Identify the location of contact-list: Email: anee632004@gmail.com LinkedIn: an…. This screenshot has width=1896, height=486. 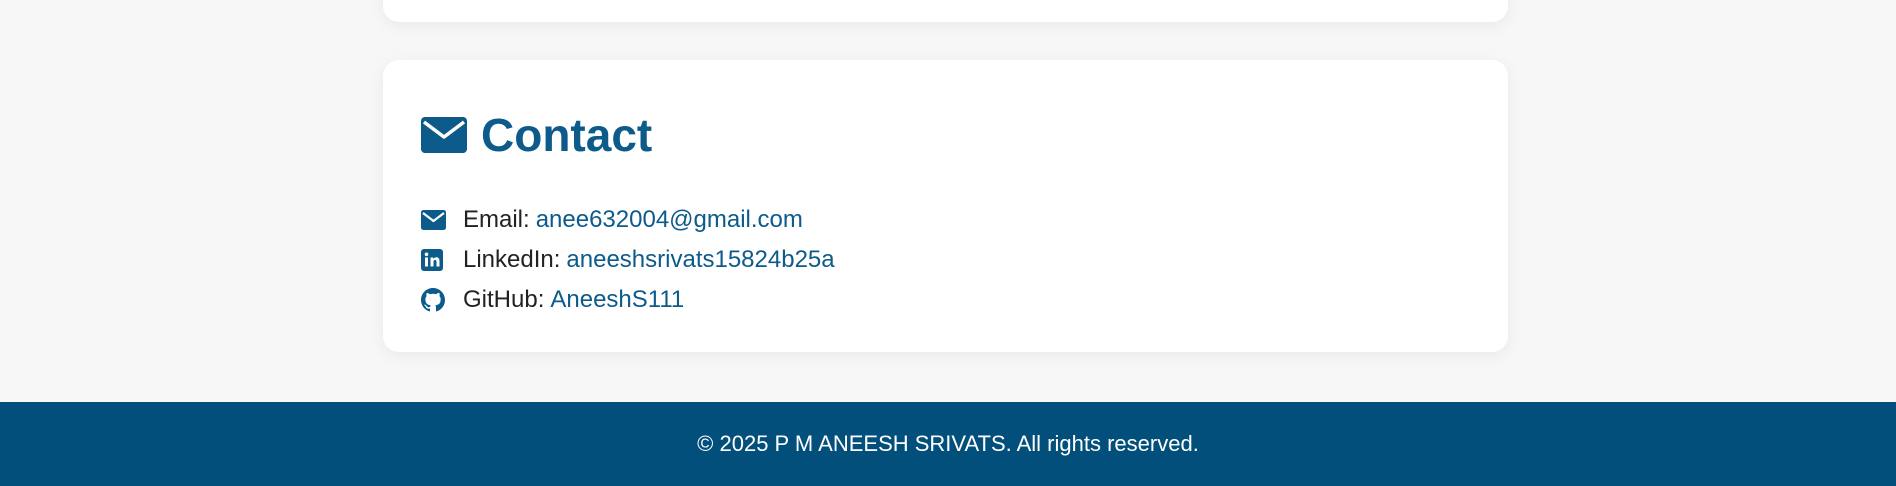
(628, 260).